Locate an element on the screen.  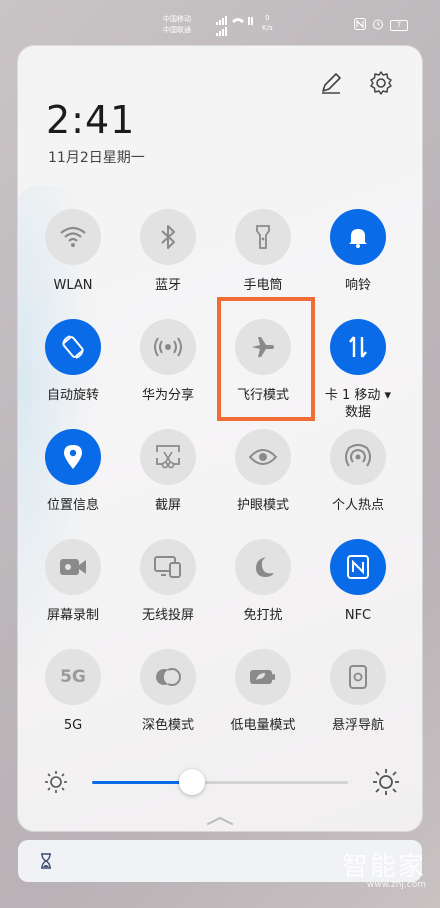
watermark-logo: 智能家 is located at coordinates (383, 867).